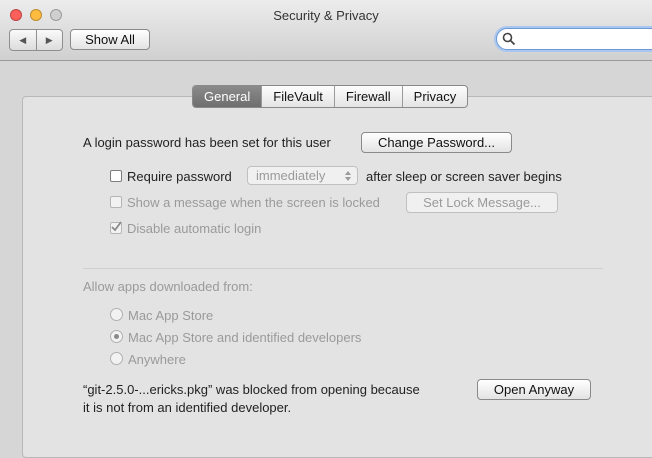  I want to click on radio-identified-developers, so click(116, 336).